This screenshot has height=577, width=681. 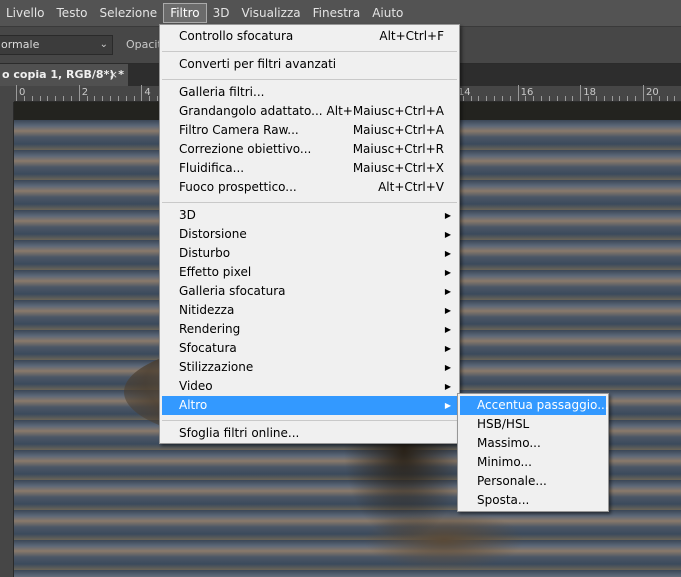 What do you see at coordinates (309, 130) in the screenshot?
I see `menu-item-filtro-camera-raw: Filtro Camera Raw... Maiusc+Ctrl+A` at bounding box center [309, 130].